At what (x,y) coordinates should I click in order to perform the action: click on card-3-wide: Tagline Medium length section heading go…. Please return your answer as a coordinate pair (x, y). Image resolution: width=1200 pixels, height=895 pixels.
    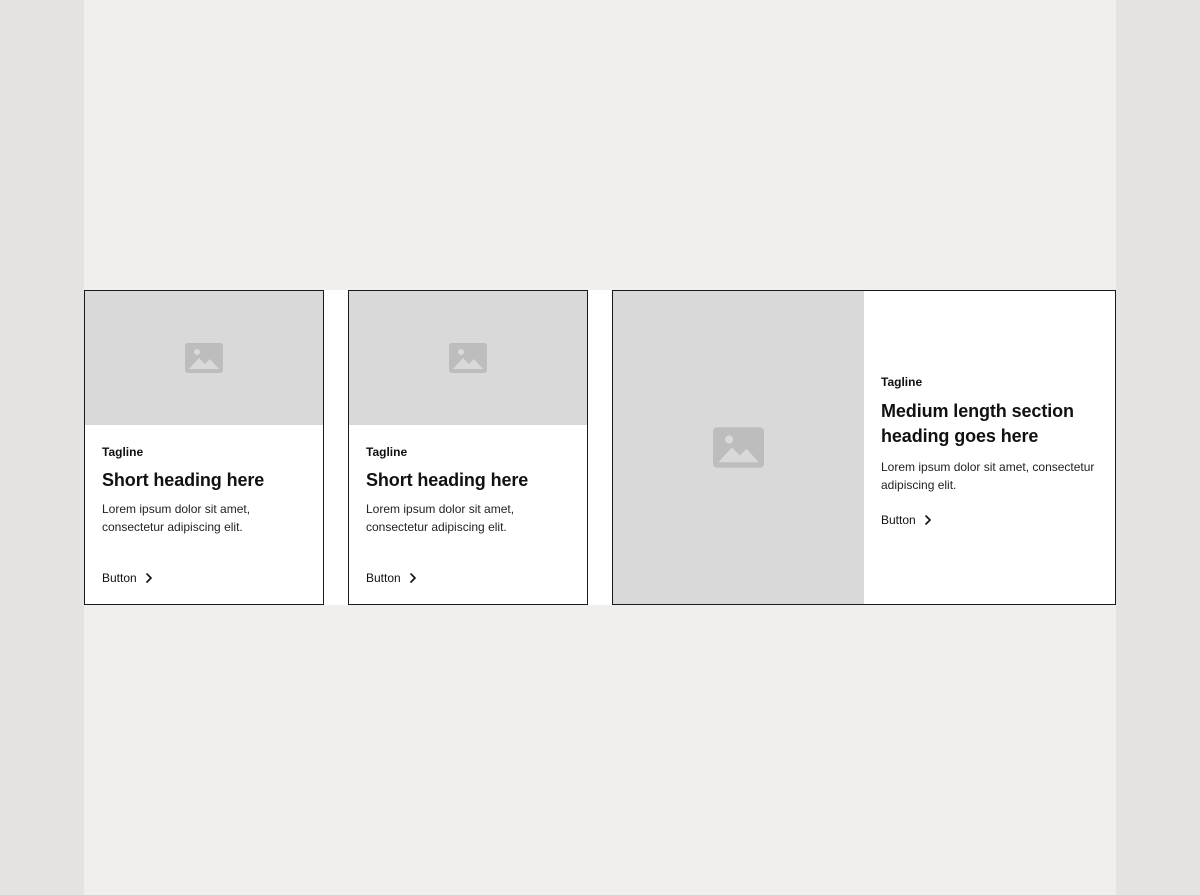
    Looking at the image, I should click on (864, 447).